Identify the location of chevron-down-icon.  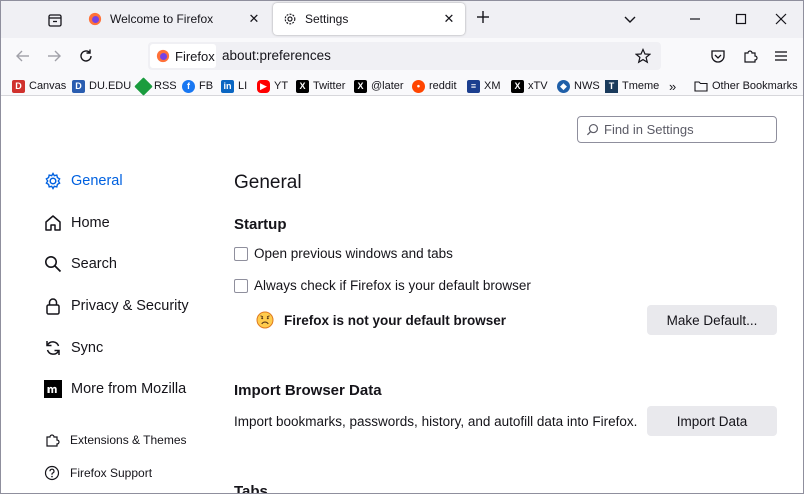
(630, 19).